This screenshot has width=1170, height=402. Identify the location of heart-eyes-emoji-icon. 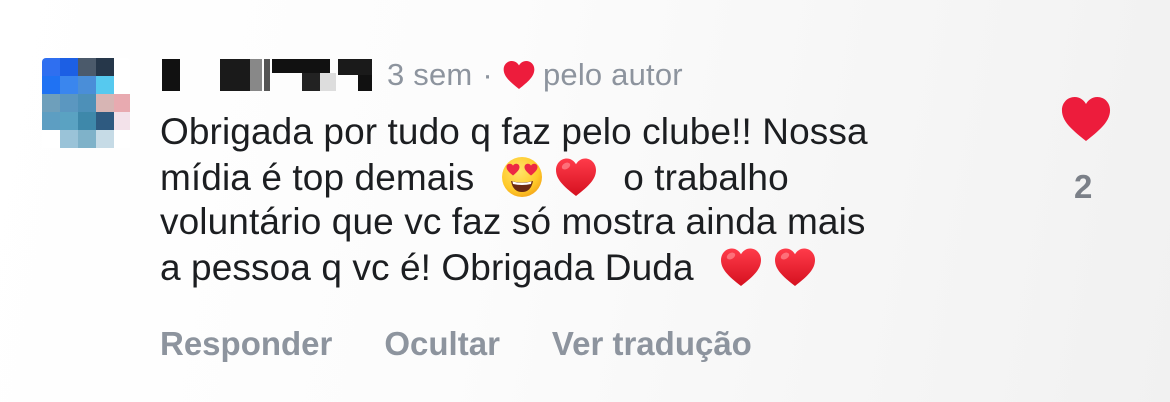
(521, 176).